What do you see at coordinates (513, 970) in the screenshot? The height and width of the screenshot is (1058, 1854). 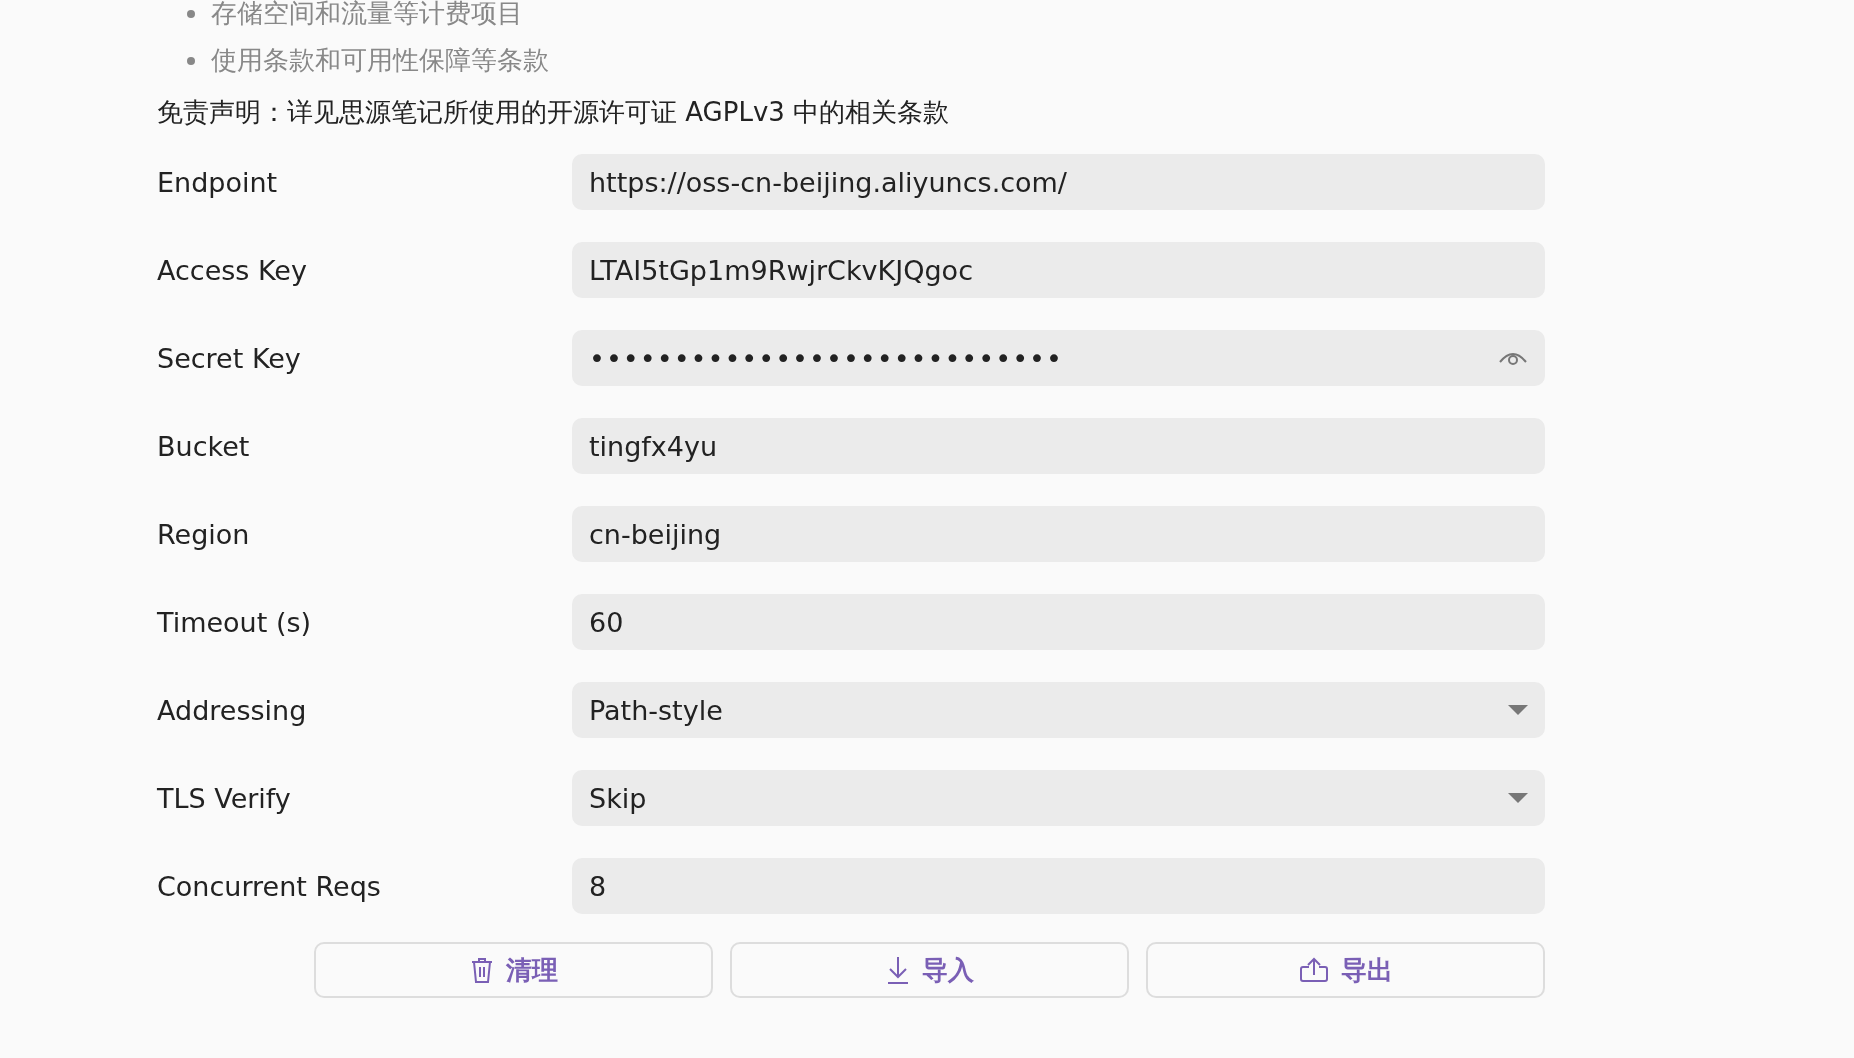 I see `action-button: 清理` at bounding box center [513, 970].